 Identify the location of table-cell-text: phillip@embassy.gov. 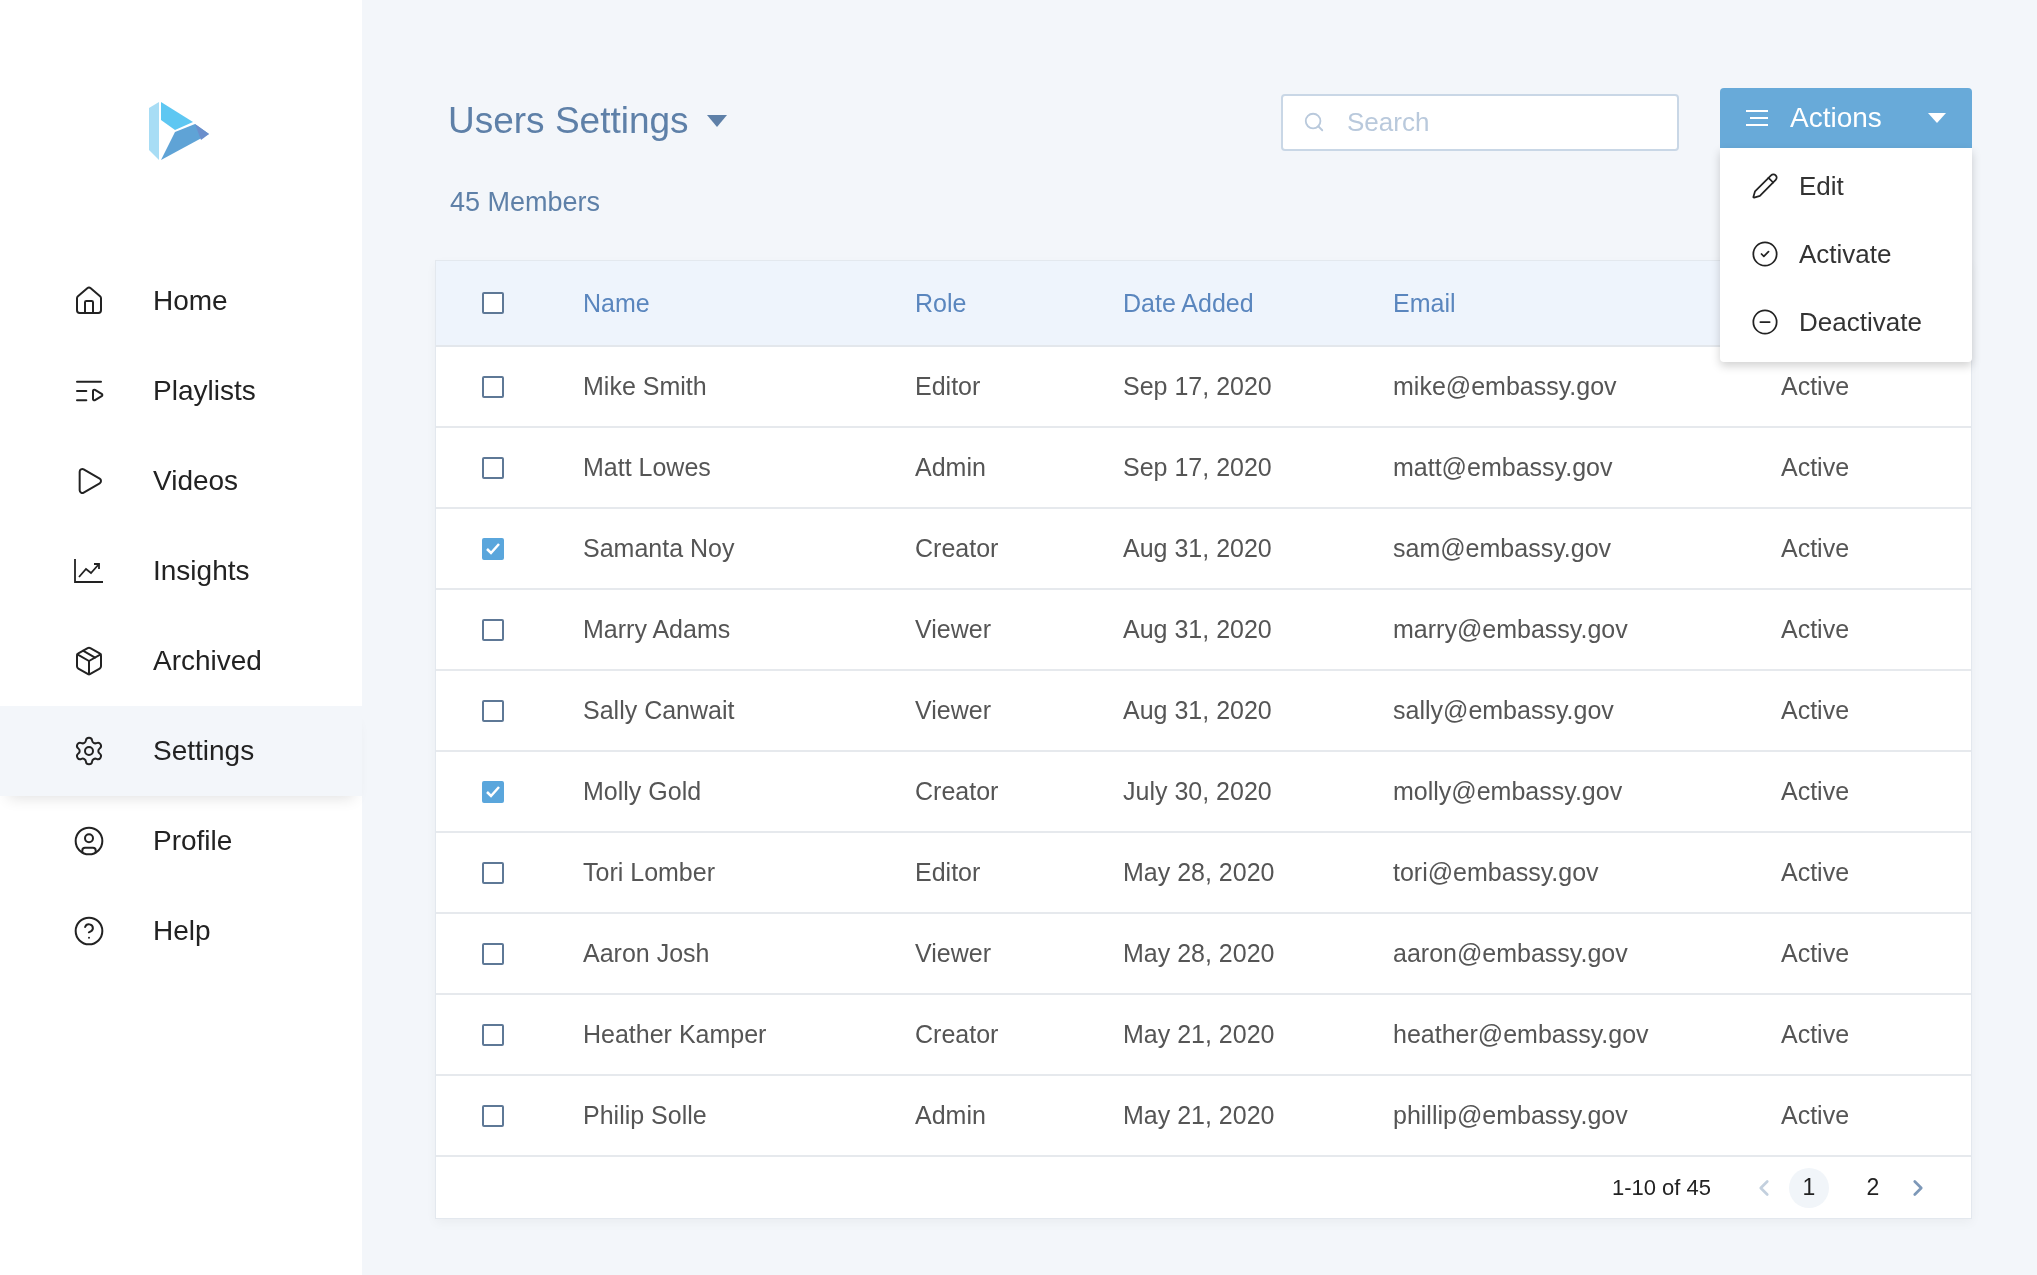
(1511, 1115).